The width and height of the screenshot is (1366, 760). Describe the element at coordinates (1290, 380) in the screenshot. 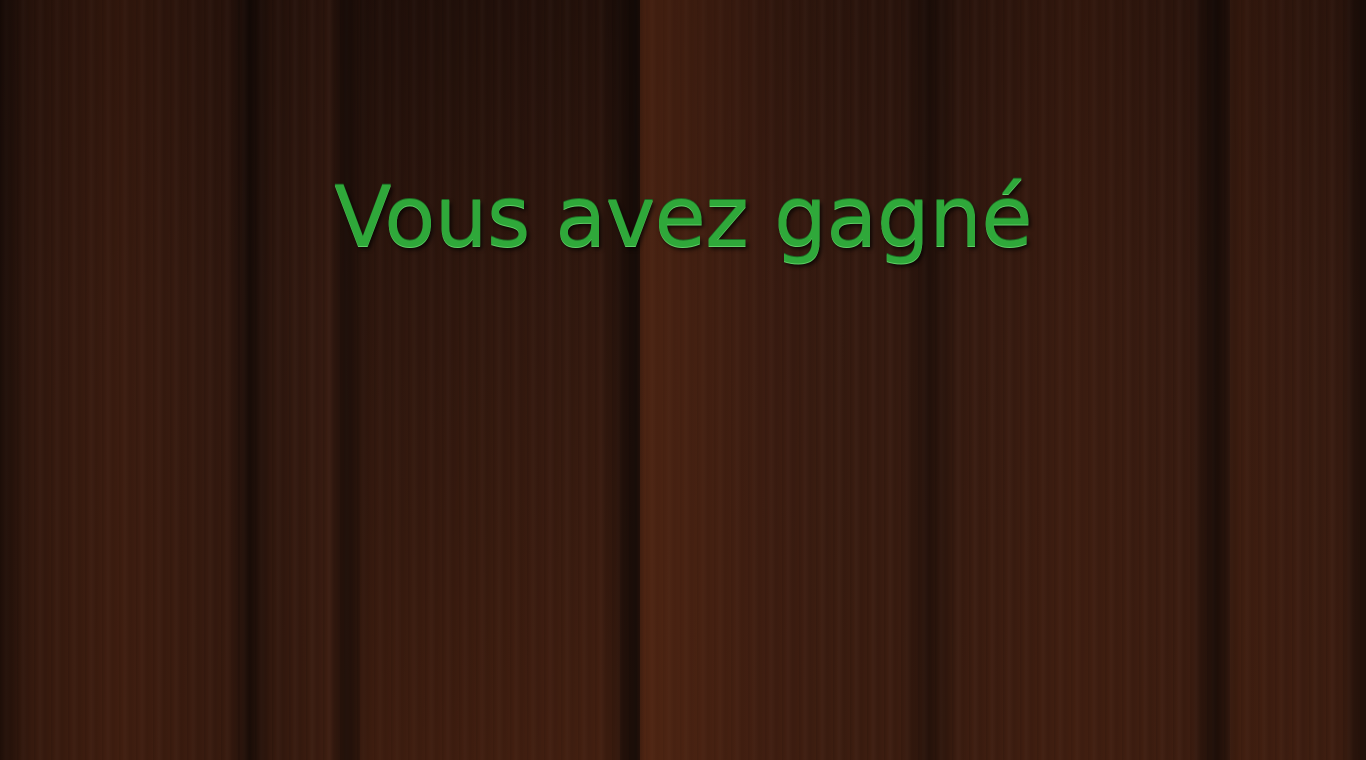

I see `wood-plank-highlight` at that location.